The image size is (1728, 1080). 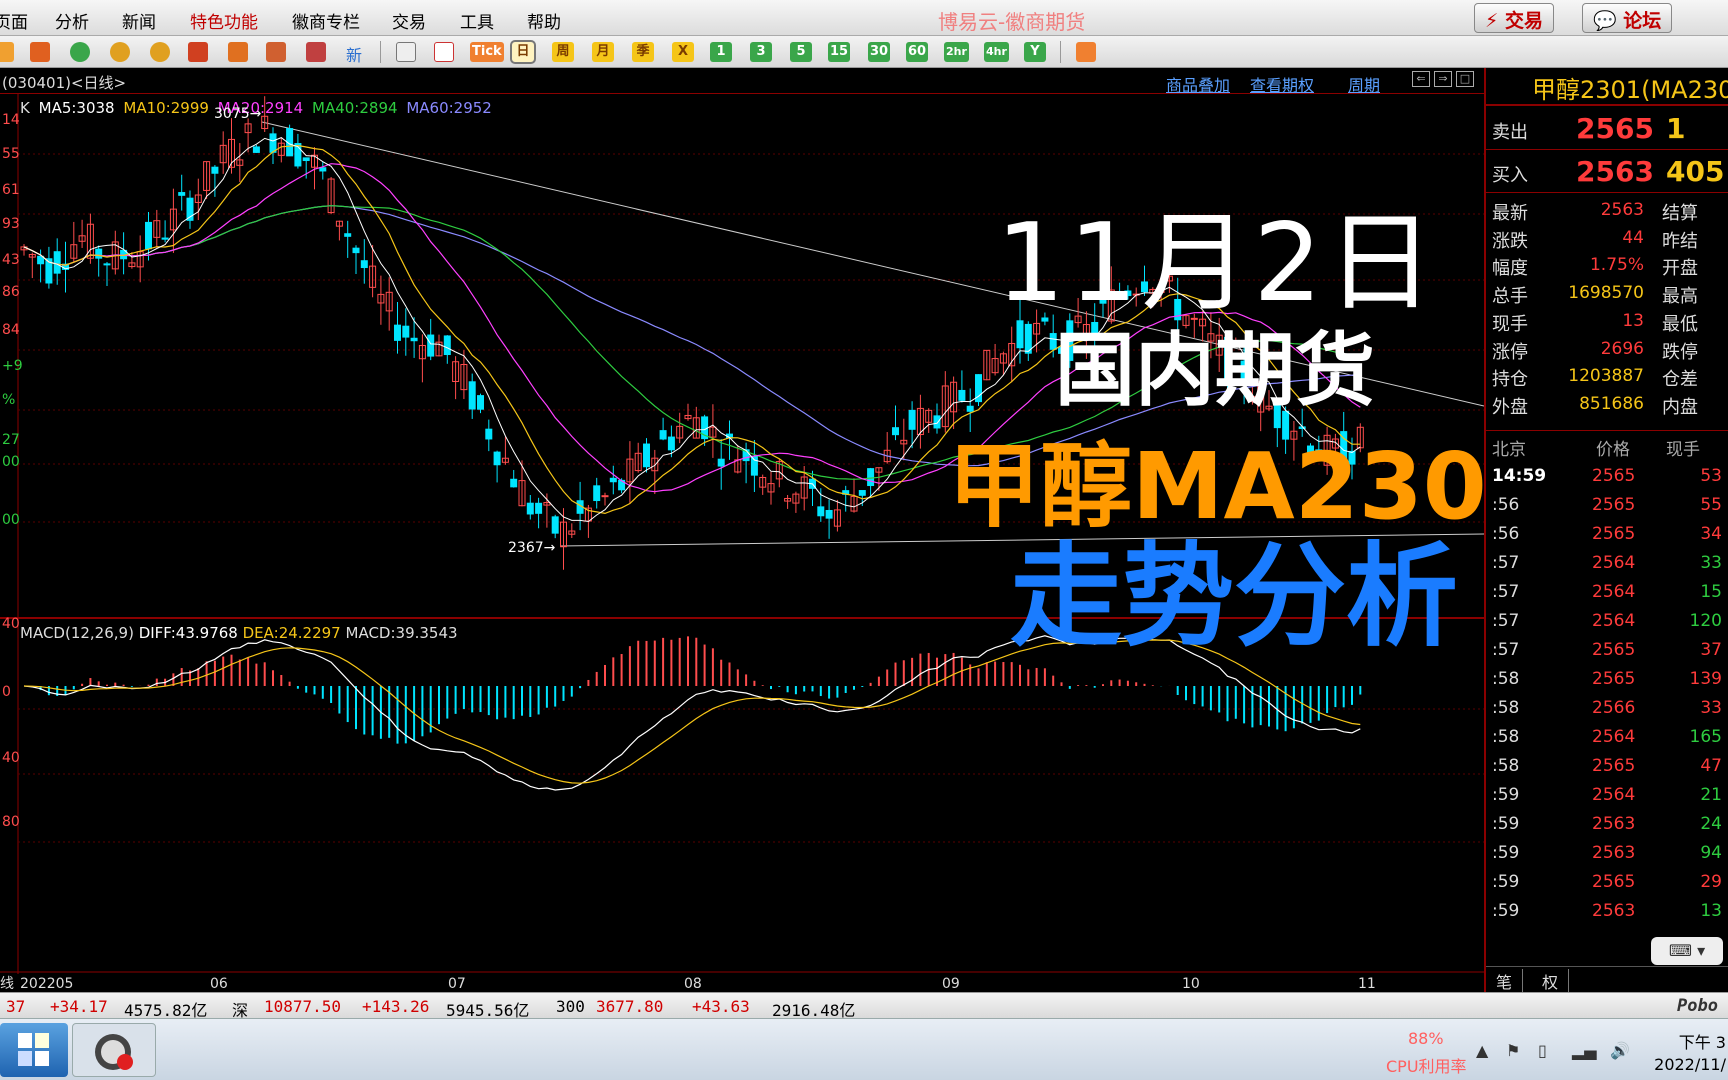 What do you see at coordinates (34, 1050) in the screenshot?
I see `start-button` at bounding box center [34, 1050].